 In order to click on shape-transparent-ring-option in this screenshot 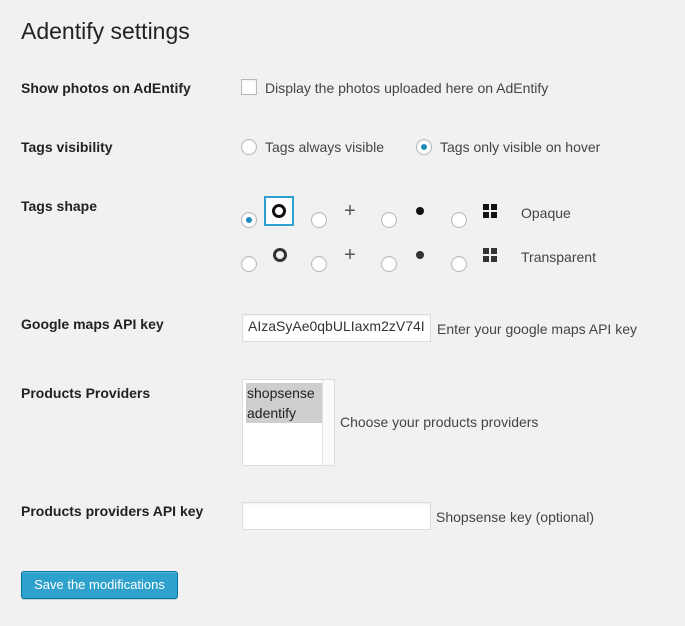, I will do `click(280, 255)`.